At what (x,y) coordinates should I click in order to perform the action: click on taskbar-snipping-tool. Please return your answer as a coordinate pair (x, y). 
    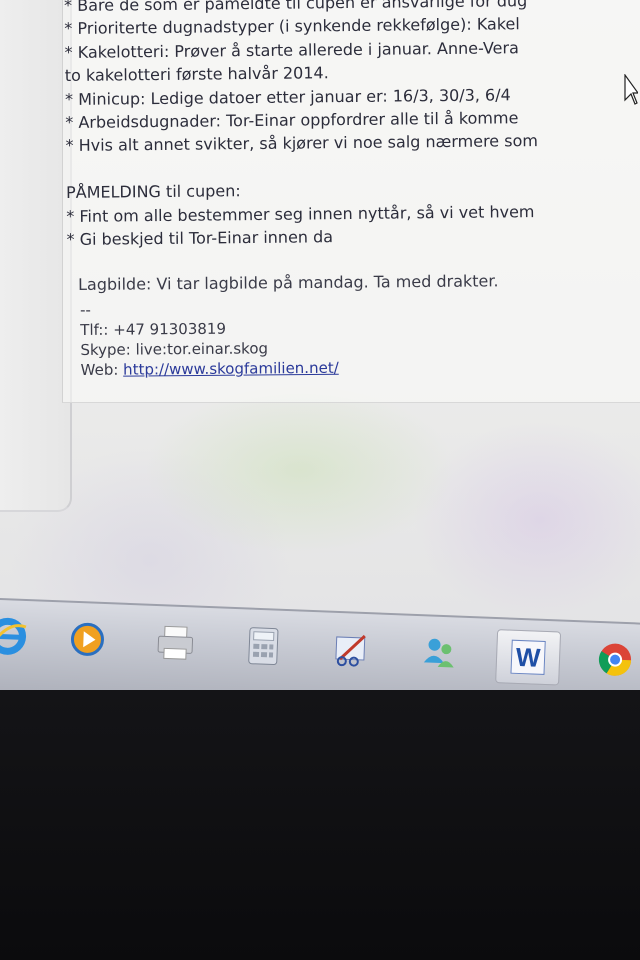
    Looking at the image, I should click on (351, 649).